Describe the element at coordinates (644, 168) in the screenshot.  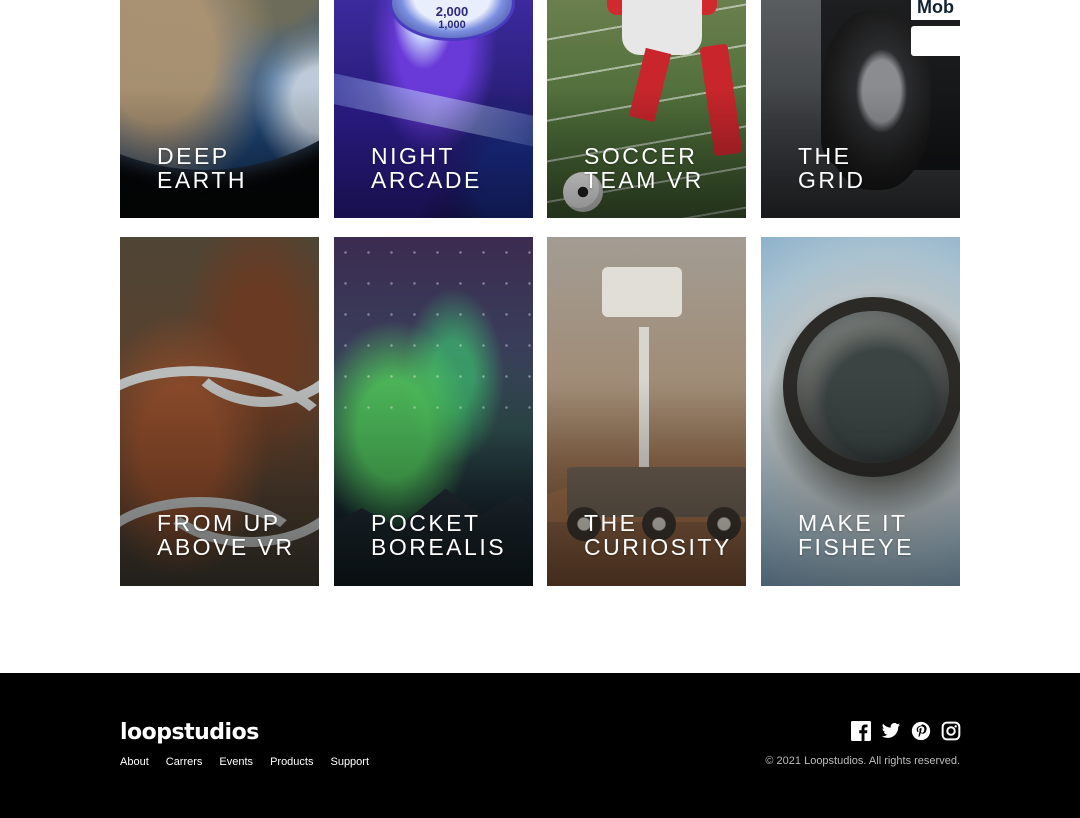
I see `card-title: SOCCER TEAM VR` at that location.